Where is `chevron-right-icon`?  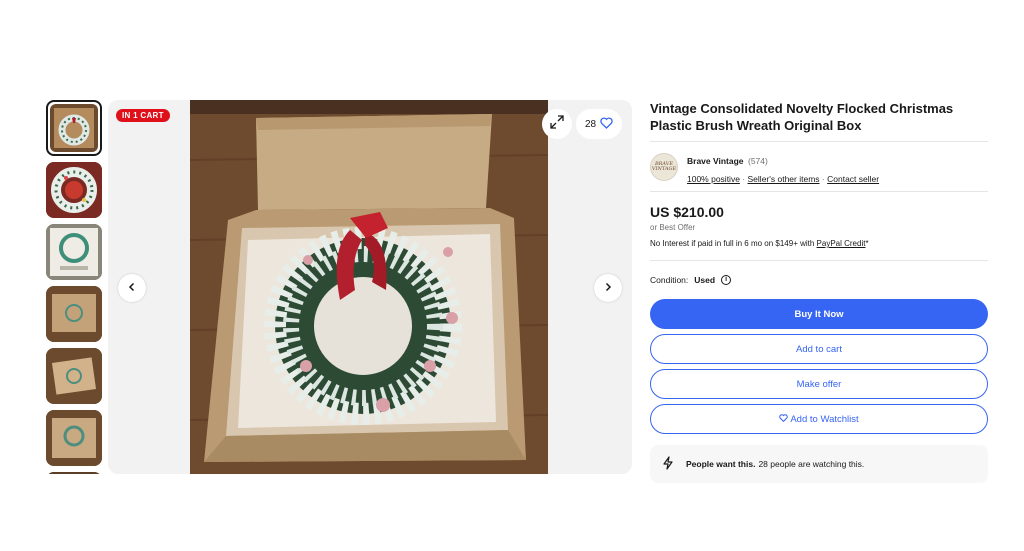 chevron-right-icon is located at coordinates (608, 288).